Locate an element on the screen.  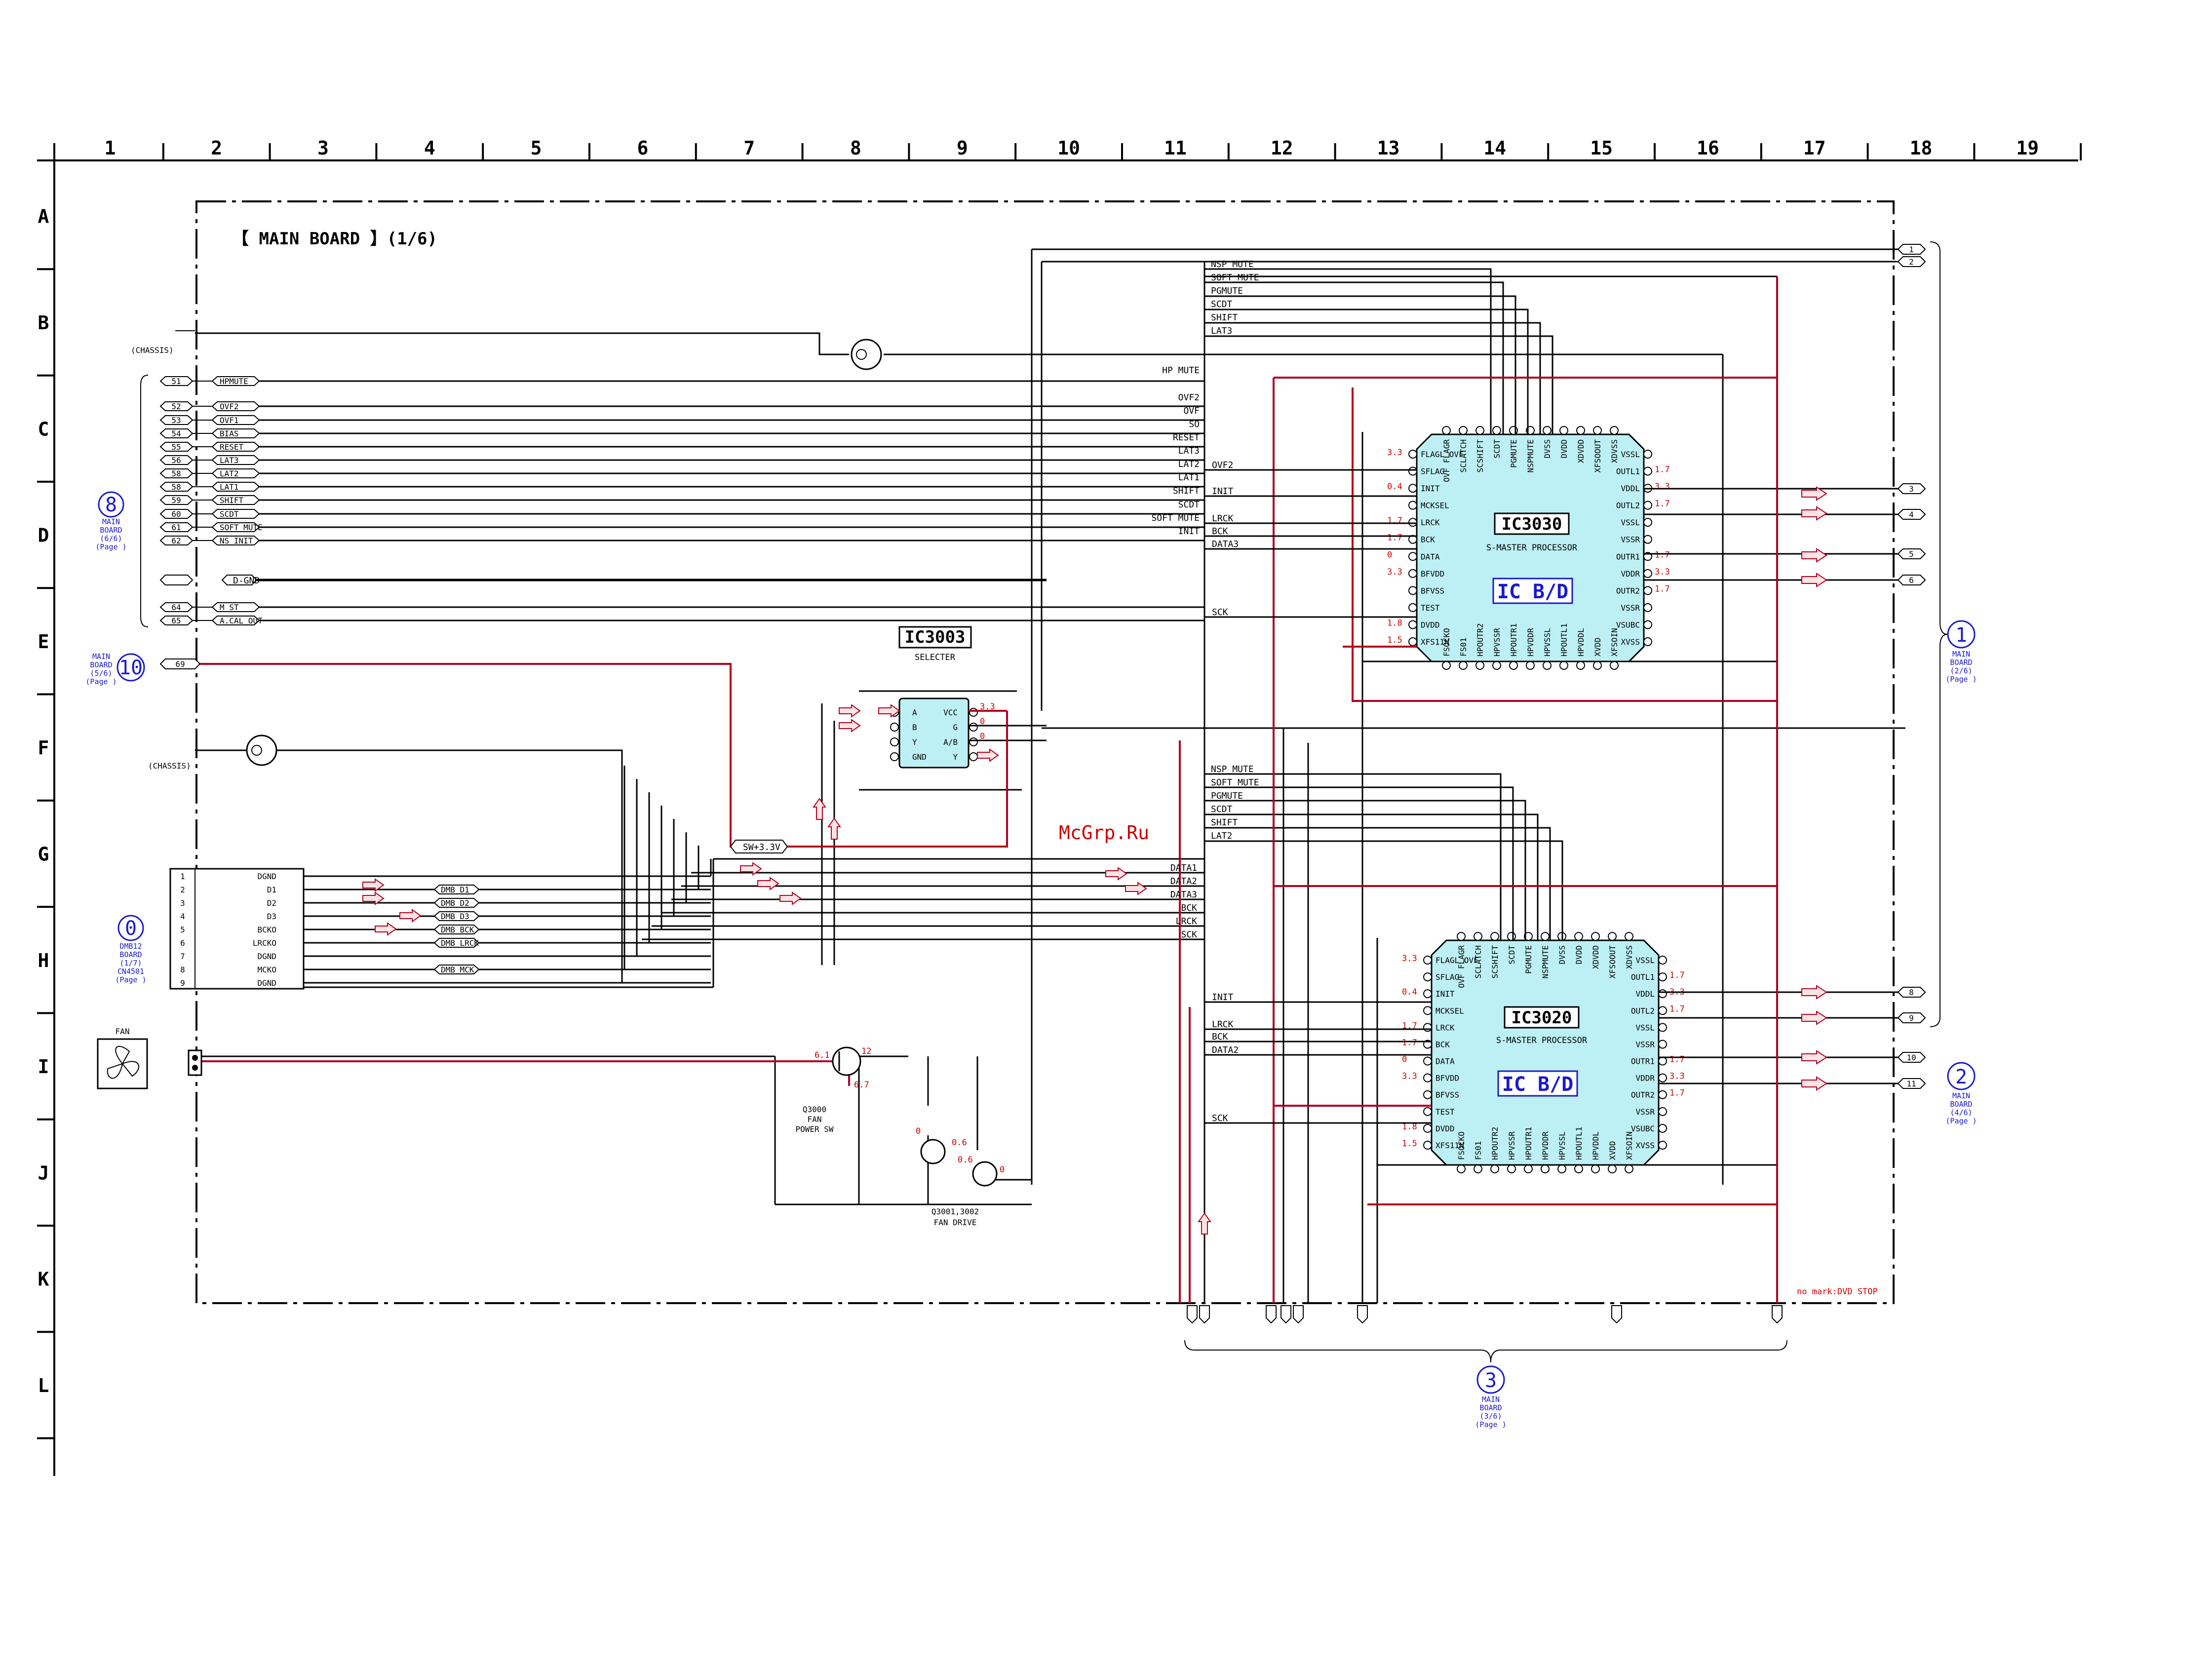
connector-8-pin-number: 58 is located at coordinates (176, 473).